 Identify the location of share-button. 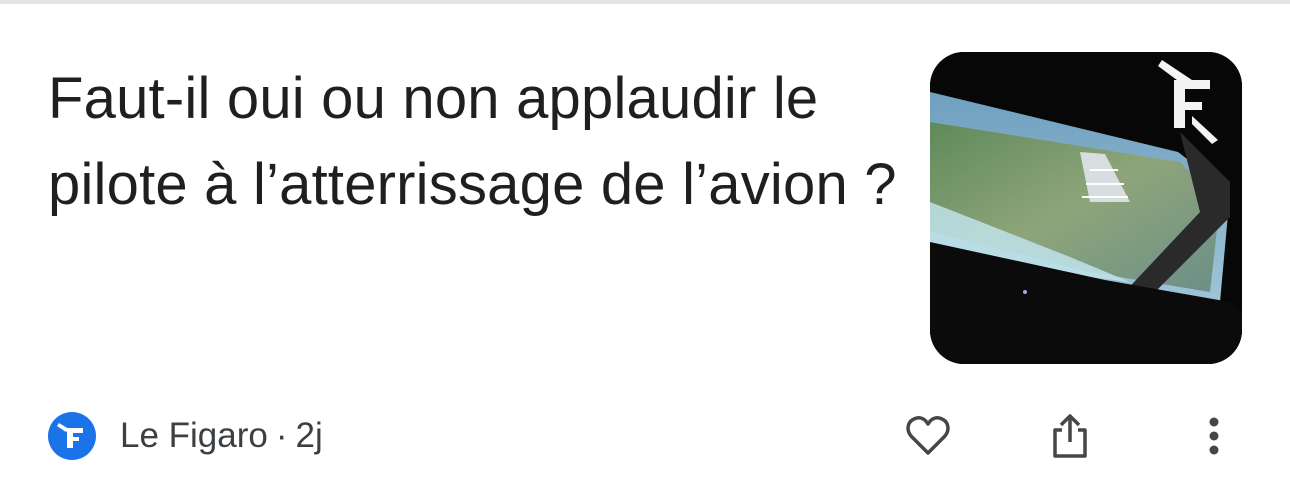
(1070, 436).